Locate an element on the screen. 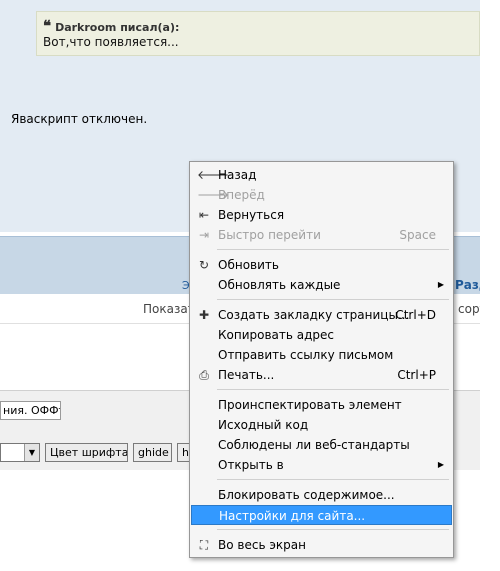 The image size is (500, 571). menu-item-label: Во весь экран is located at coordinates (262, 545).